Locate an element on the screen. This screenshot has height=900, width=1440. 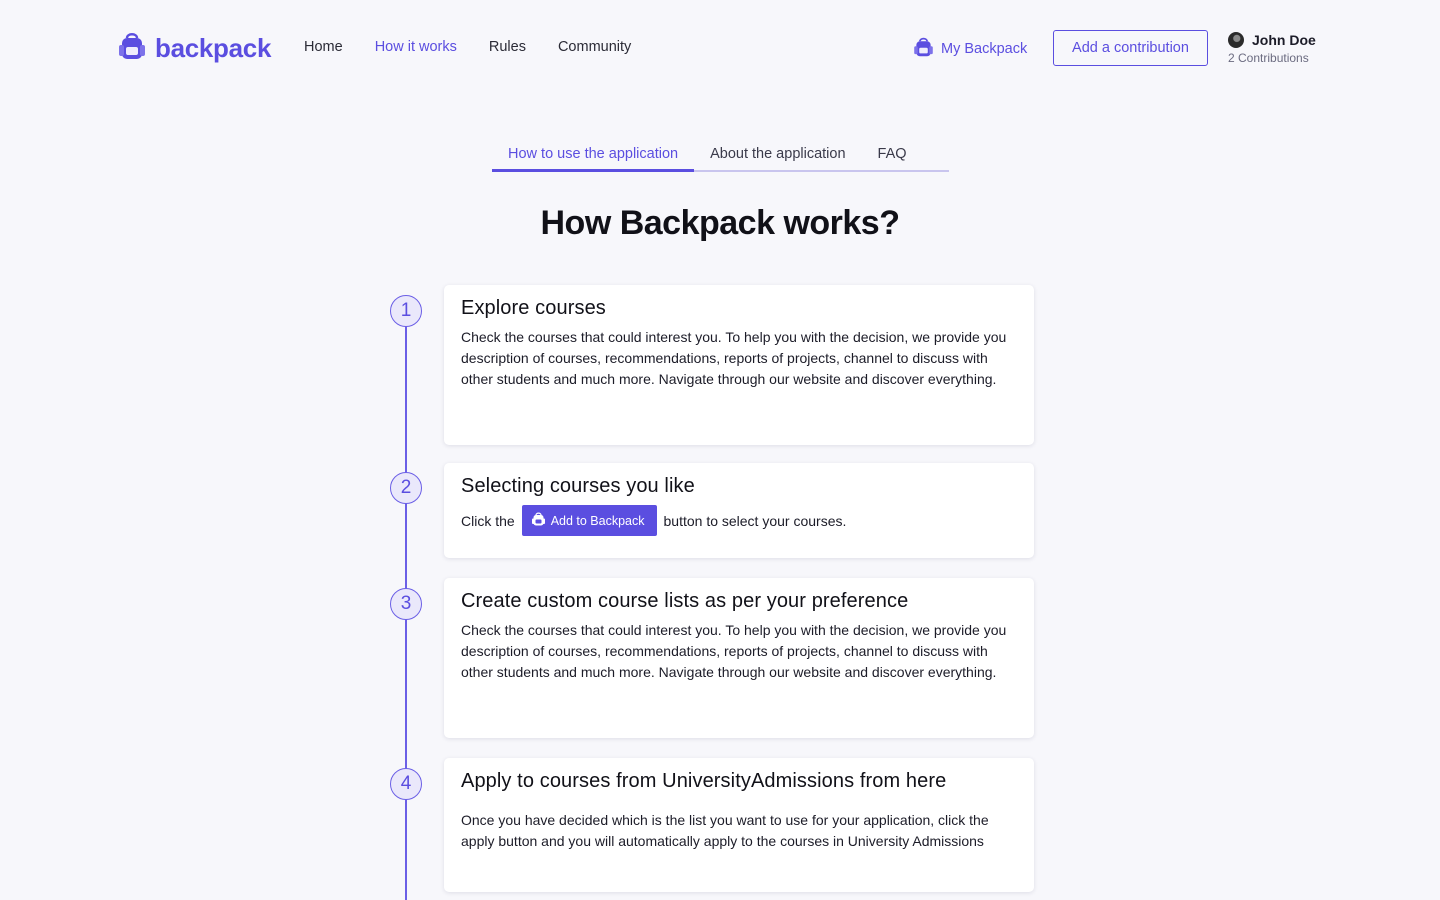
step-number-1: 1 is located at coordinates (406, 311).